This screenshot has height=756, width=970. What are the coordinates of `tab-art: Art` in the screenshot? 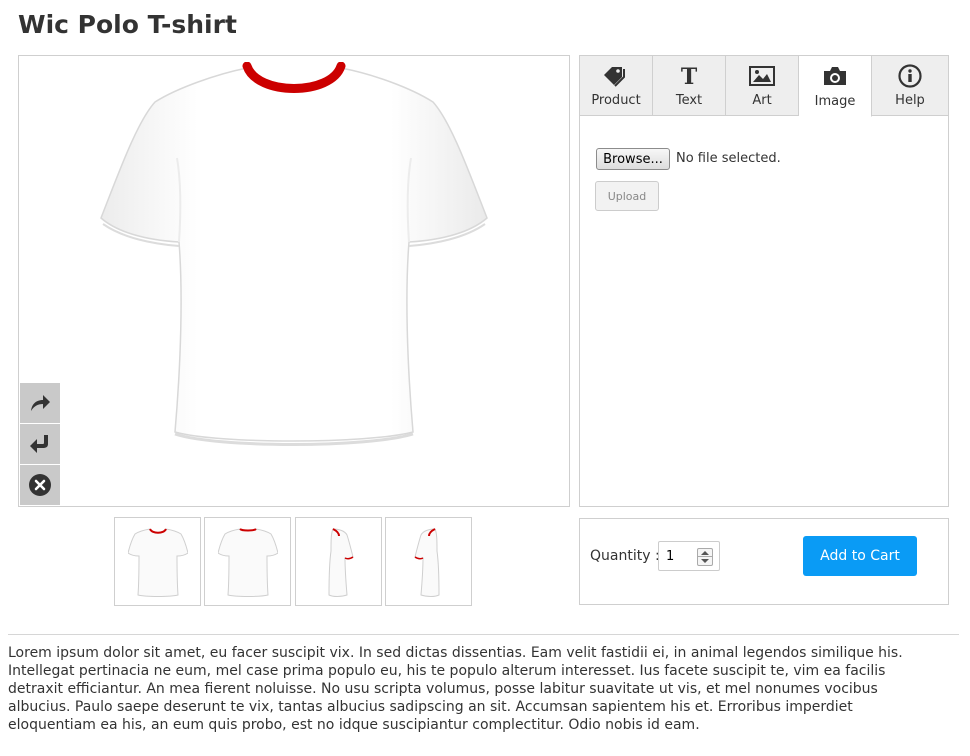 It's located at (762, 86).